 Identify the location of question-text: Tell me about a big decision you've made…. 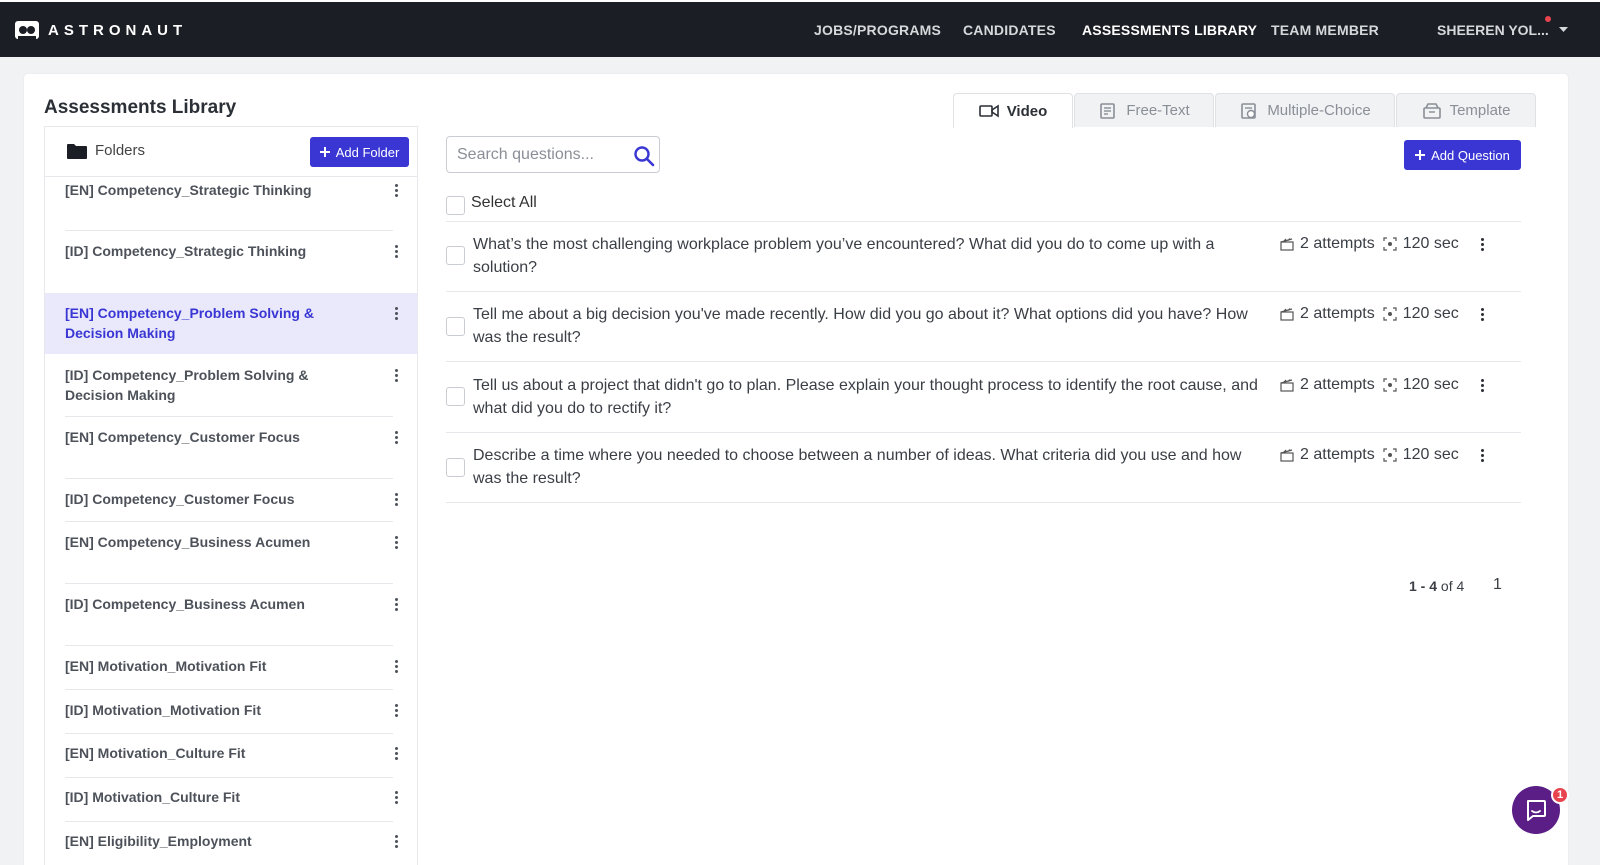
(873, 326).